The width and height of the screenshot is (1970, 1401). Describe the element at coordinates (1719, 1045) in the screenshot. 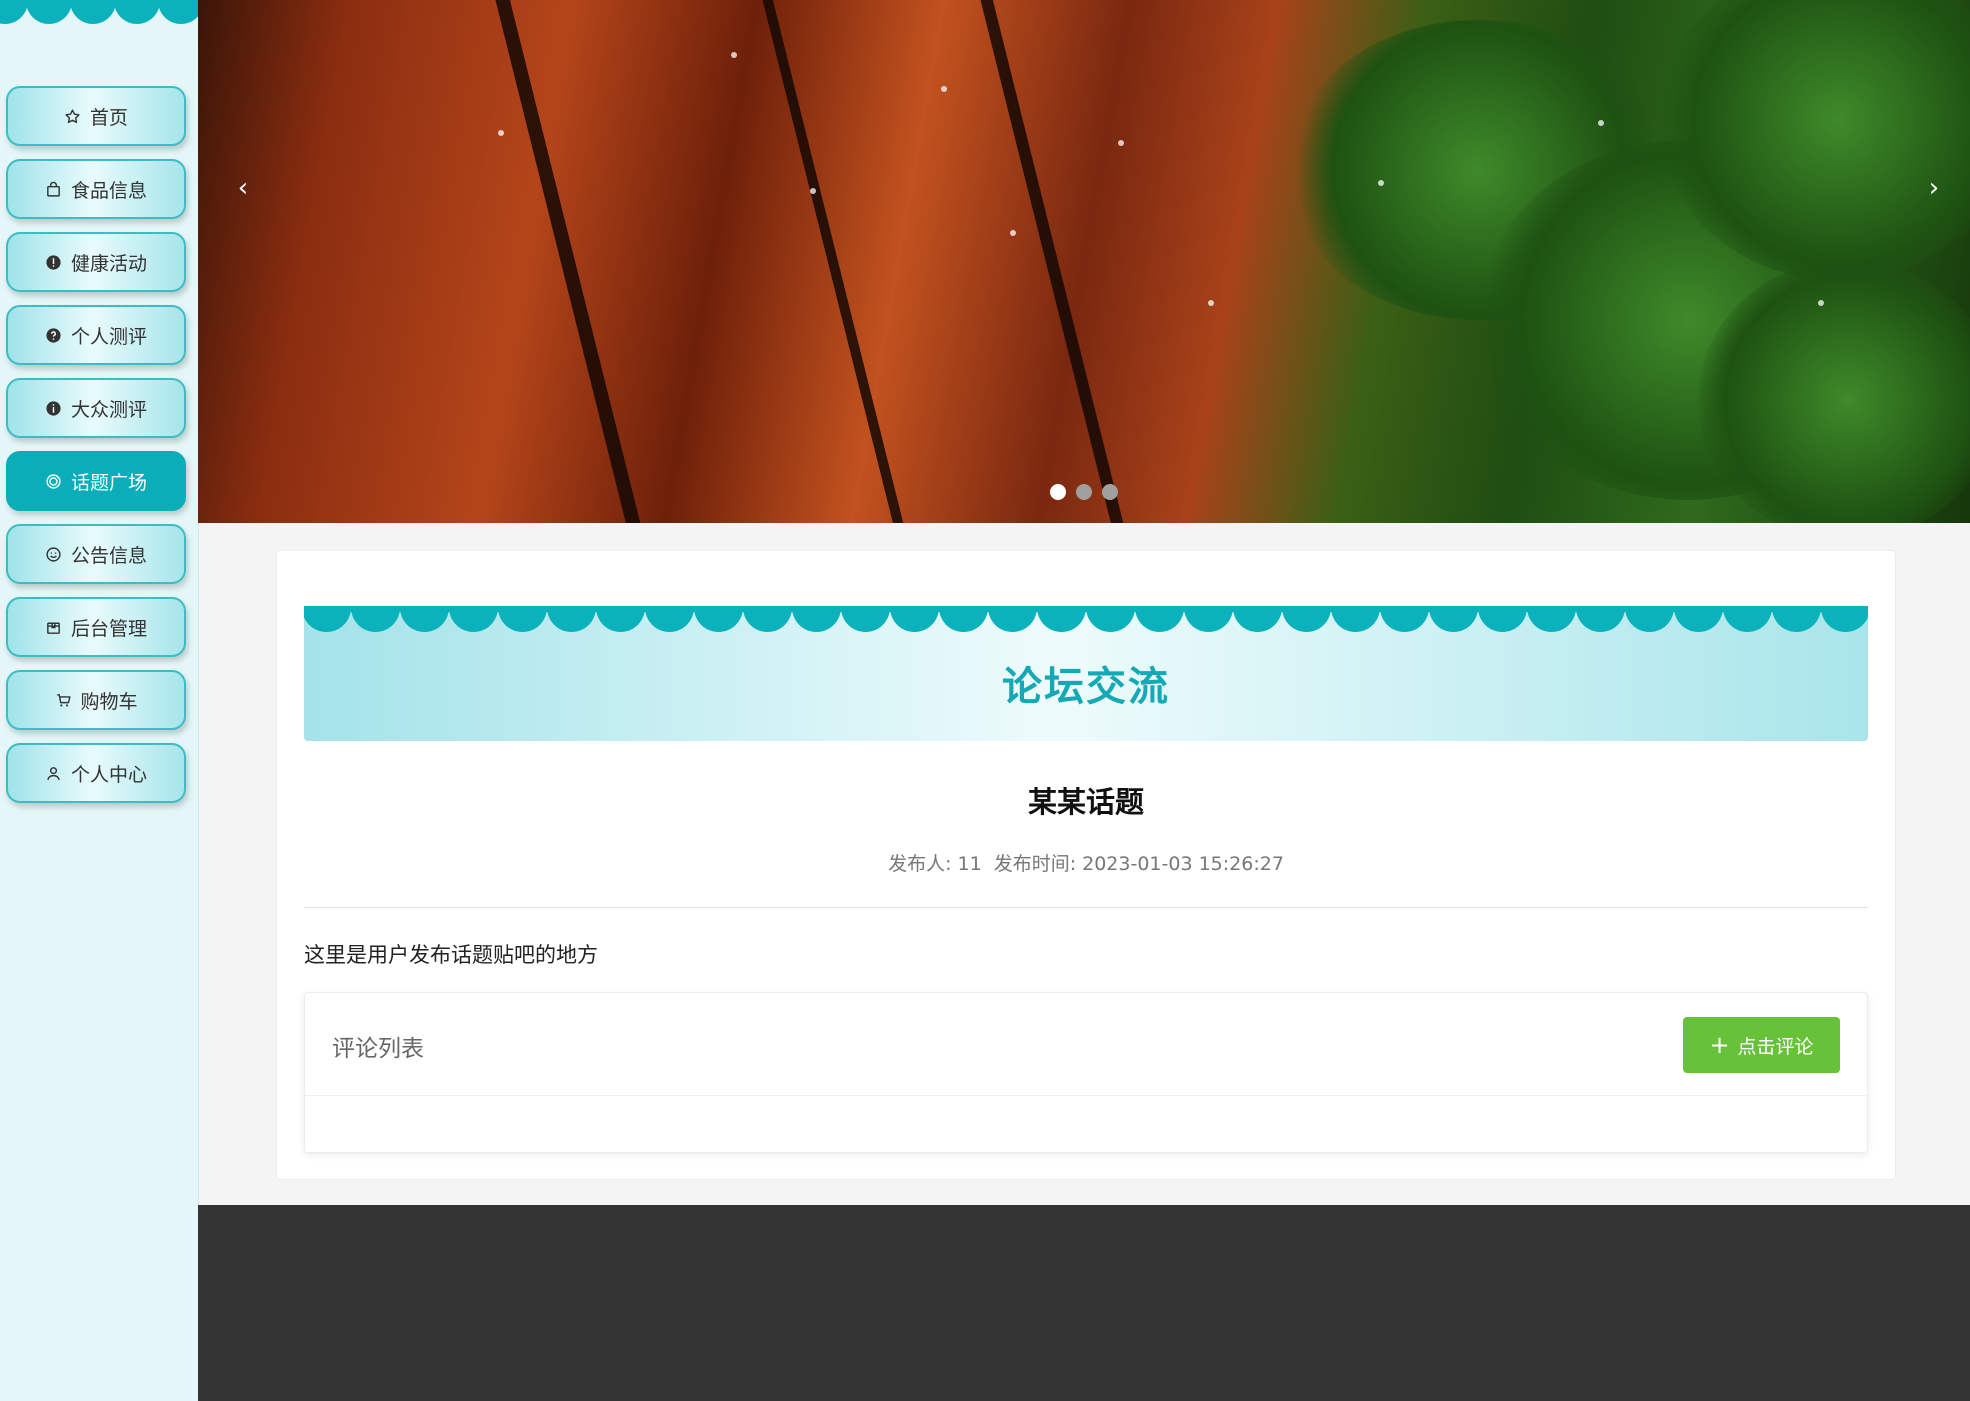

I see `plus-icon: +` at that location.